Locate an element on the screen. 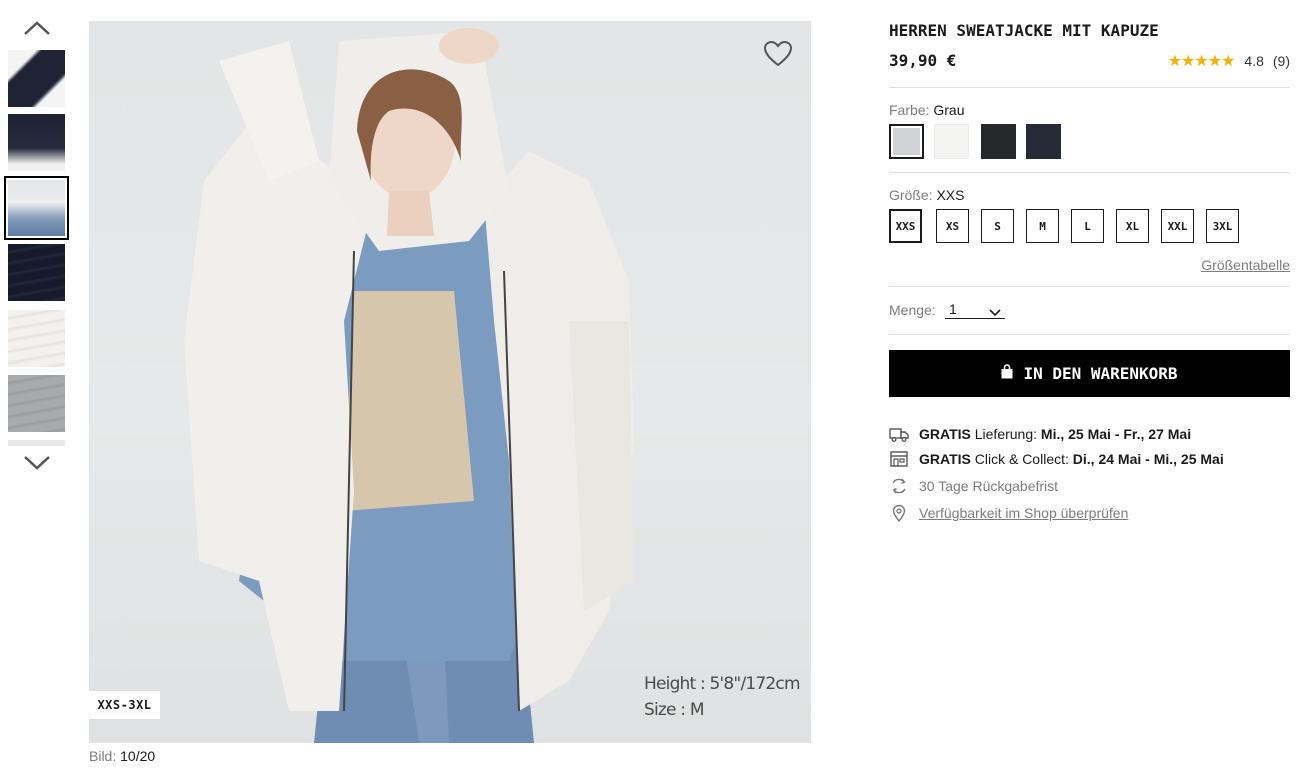  size-option-xxl: XXL is located at coordinates (1177, 226).